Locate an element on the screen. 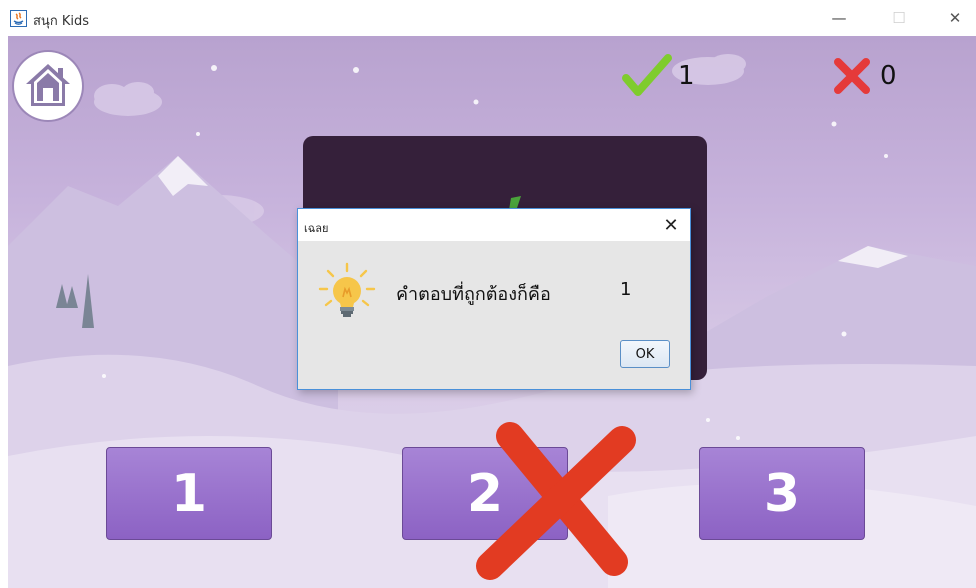 This screenshot has height=588, width=976. wrong-score: 0 is located at coordinates (863, 76).